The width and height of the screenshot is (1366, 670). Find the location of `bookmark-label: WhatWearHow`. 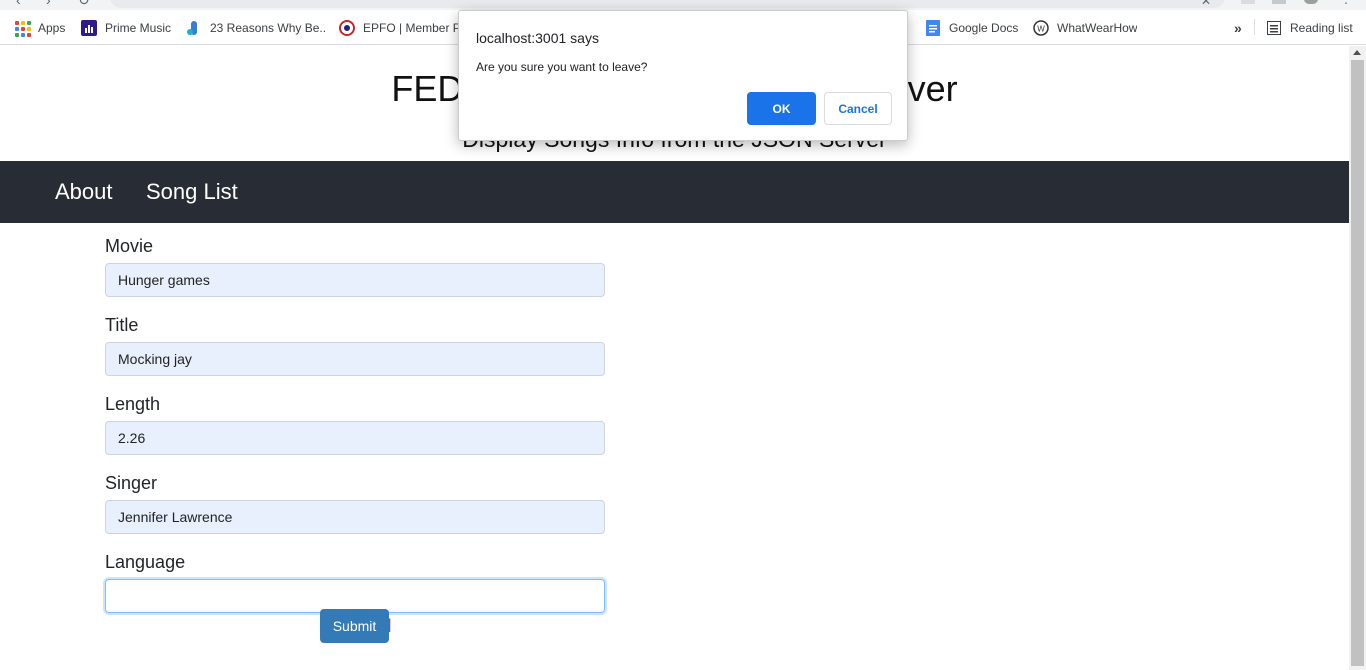

bookmark-label: WhatWearHow is located at coordinates (1097, 27).